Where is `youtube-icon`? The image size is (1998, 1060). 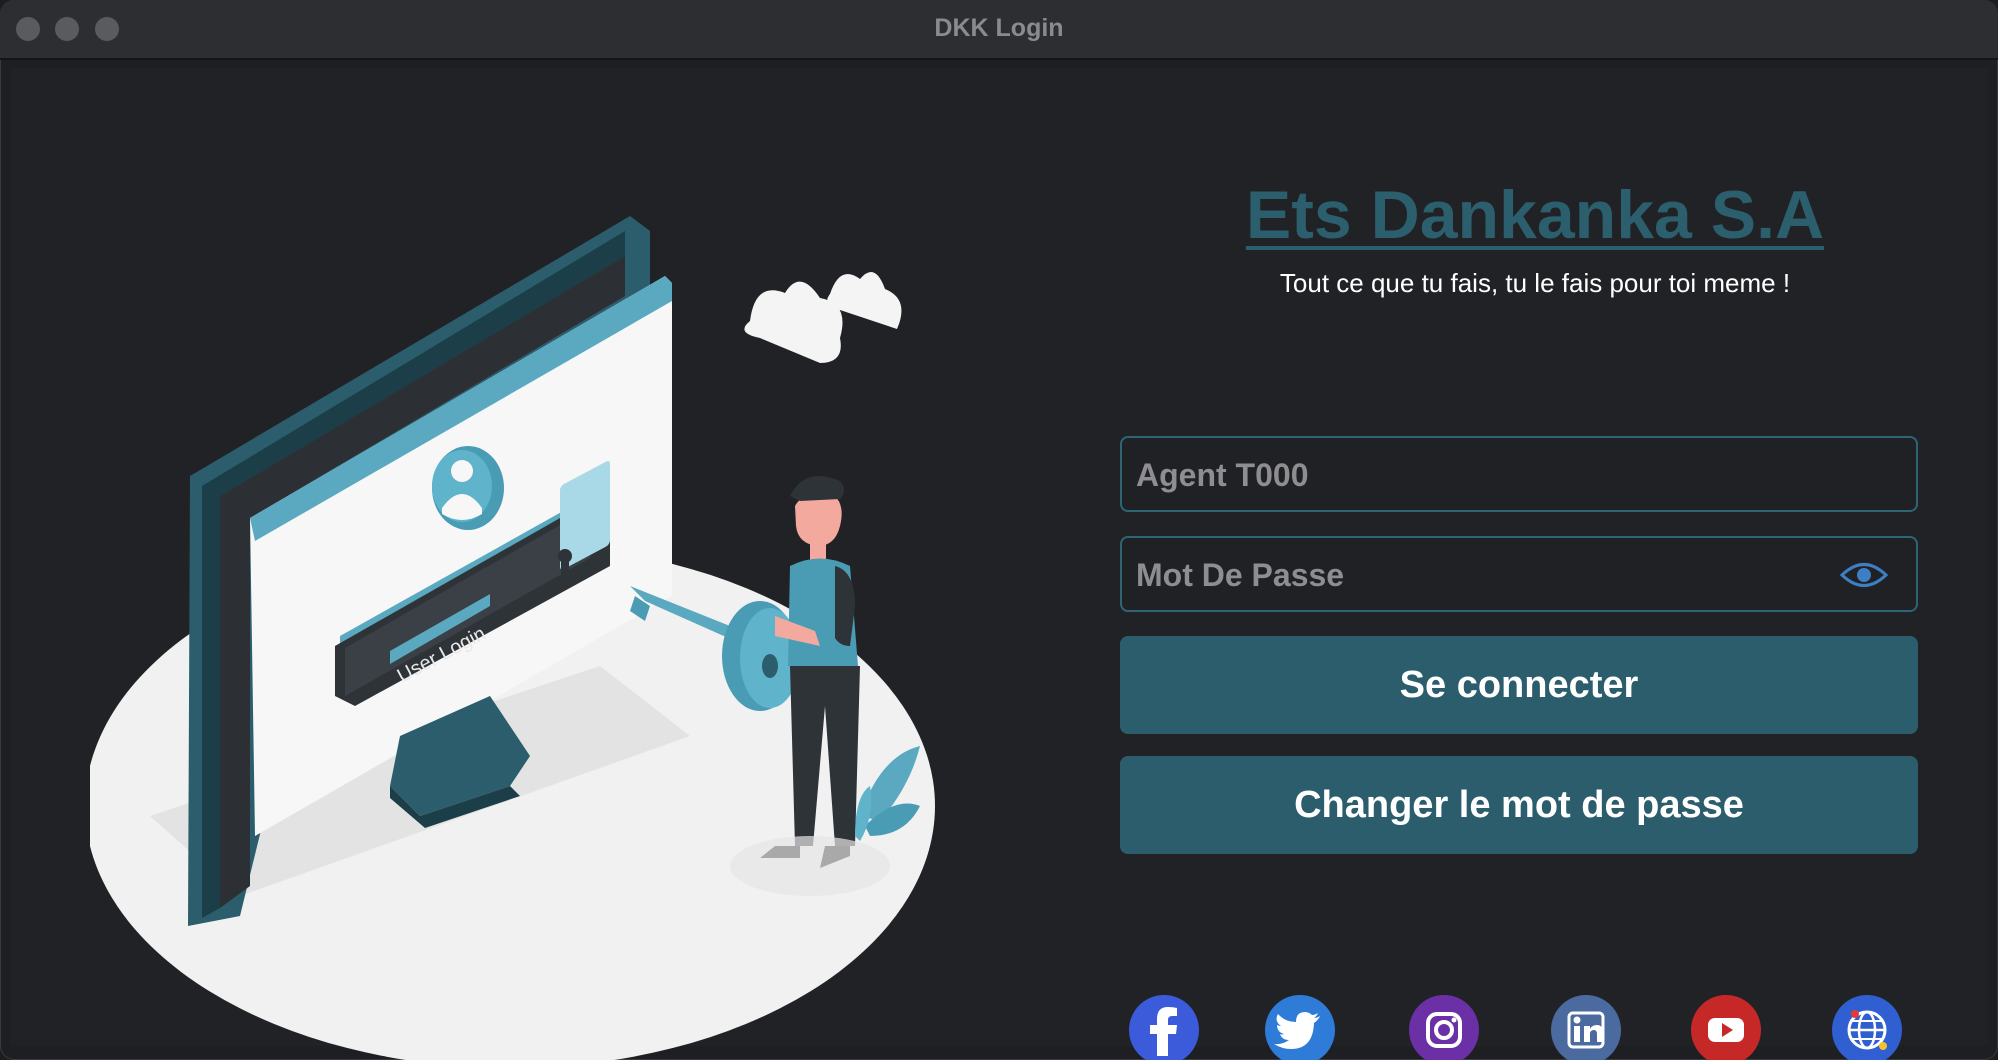
youtube-icon is located at coordinates (1726, 1027).